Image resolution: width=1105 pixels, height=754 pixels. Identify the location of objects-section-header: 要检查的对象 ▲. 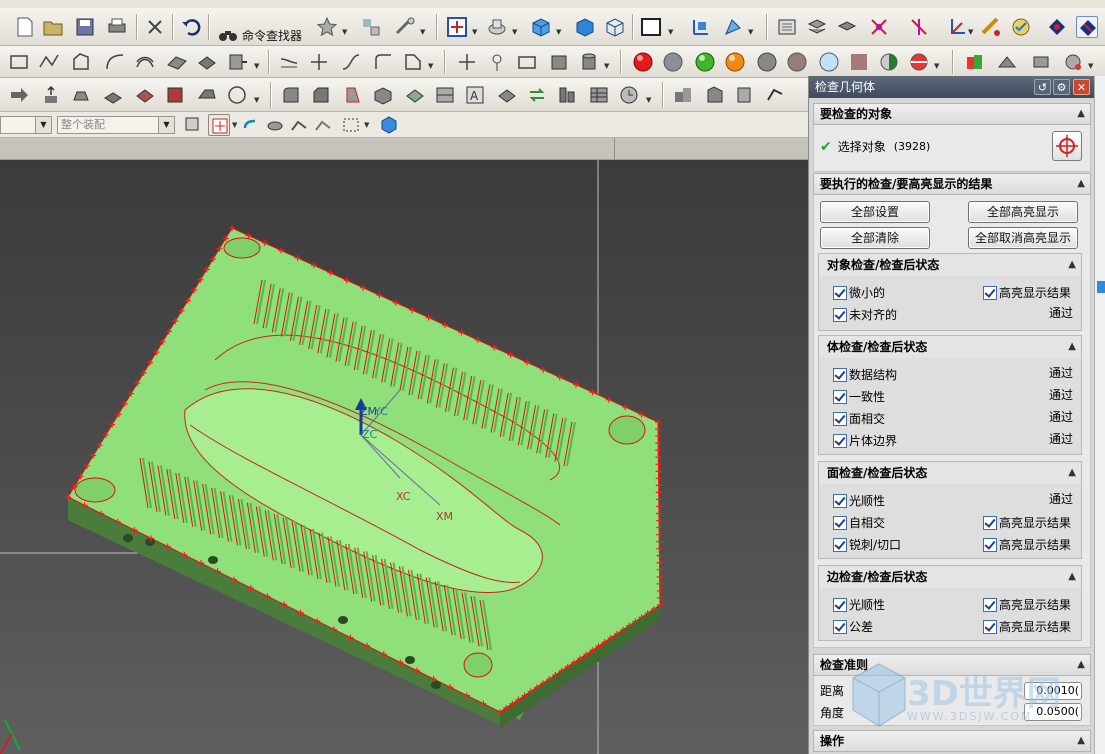
(952, 114).